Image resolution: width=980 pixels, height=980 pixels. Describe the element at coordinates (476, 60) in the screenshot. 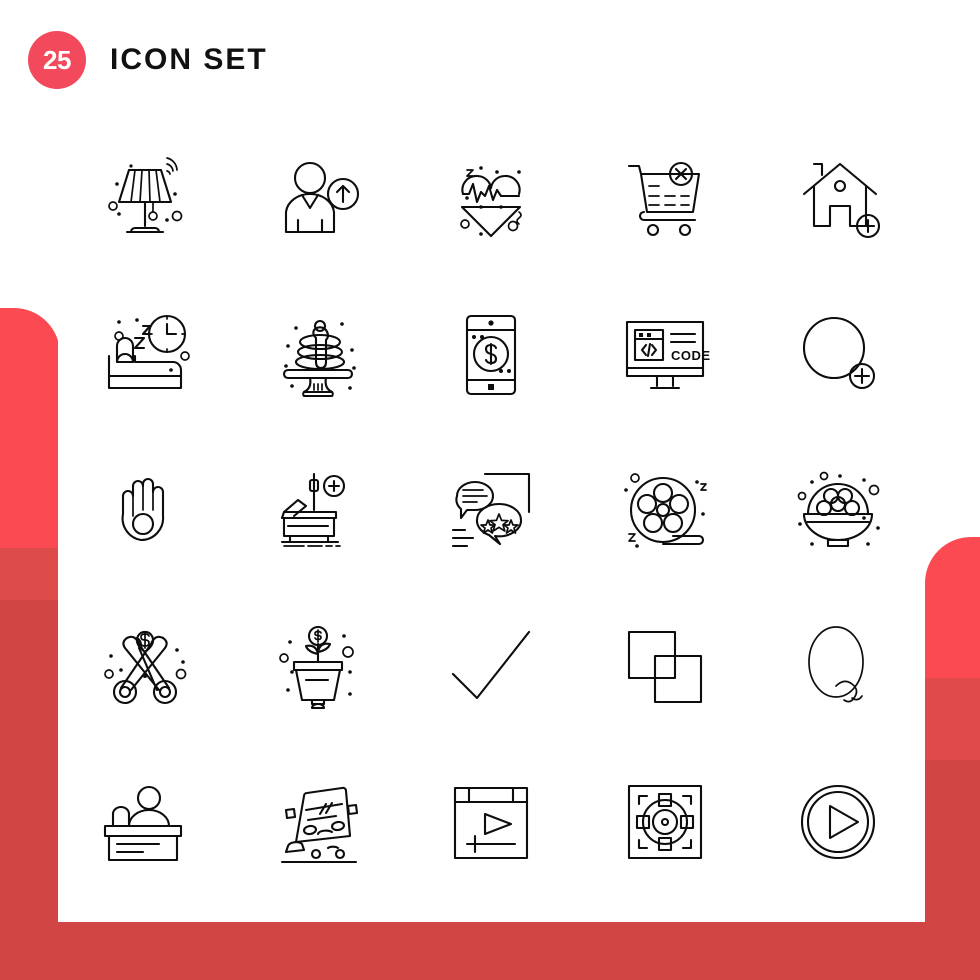

I see `header: 25 ICON SET` at that location.